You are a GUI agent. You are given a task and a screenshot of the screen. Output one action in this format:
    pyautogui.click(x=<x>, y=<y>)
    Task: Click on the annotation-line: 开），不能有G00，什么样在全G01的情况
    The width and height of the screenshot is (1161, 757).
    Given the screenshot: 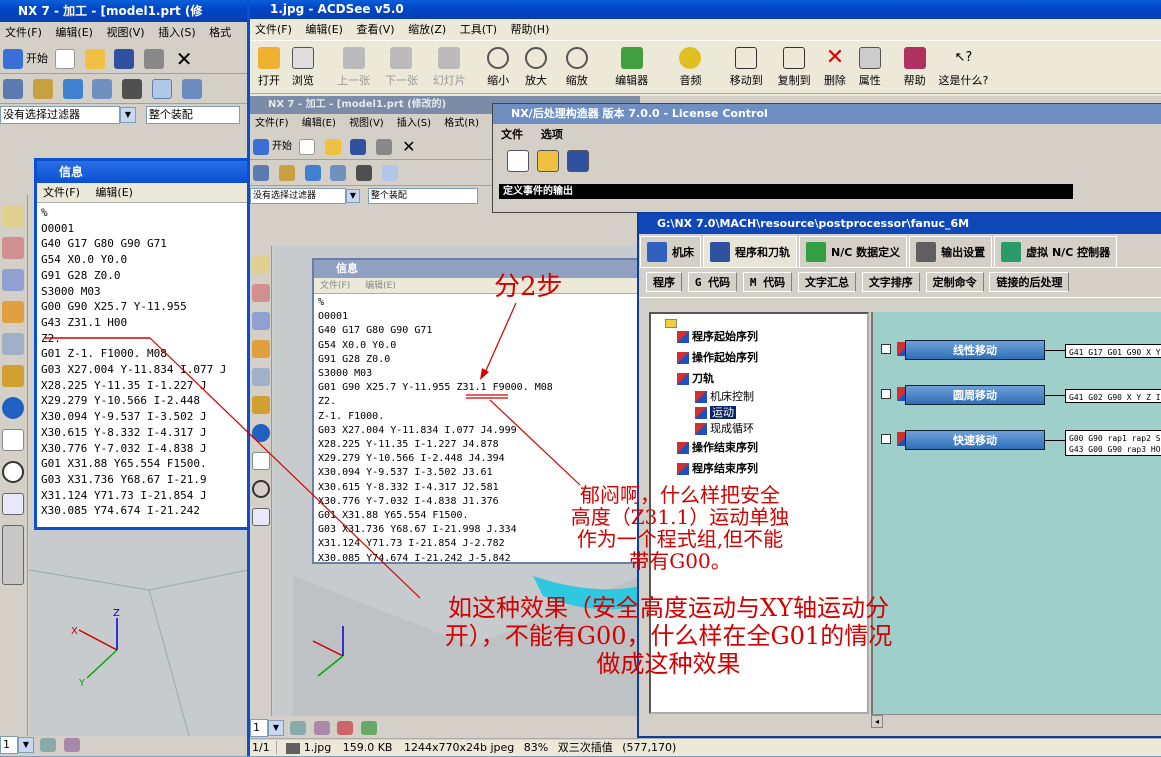 What is the action you would take?
    pyautogui.click(x=668, y=636)
    